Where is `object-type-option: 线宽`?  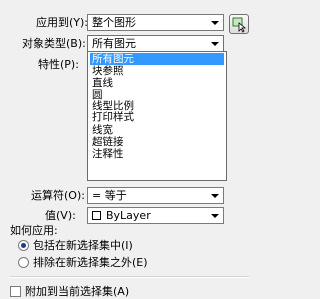 object-type-option: 线宽 is located at coordinates (157, 130).